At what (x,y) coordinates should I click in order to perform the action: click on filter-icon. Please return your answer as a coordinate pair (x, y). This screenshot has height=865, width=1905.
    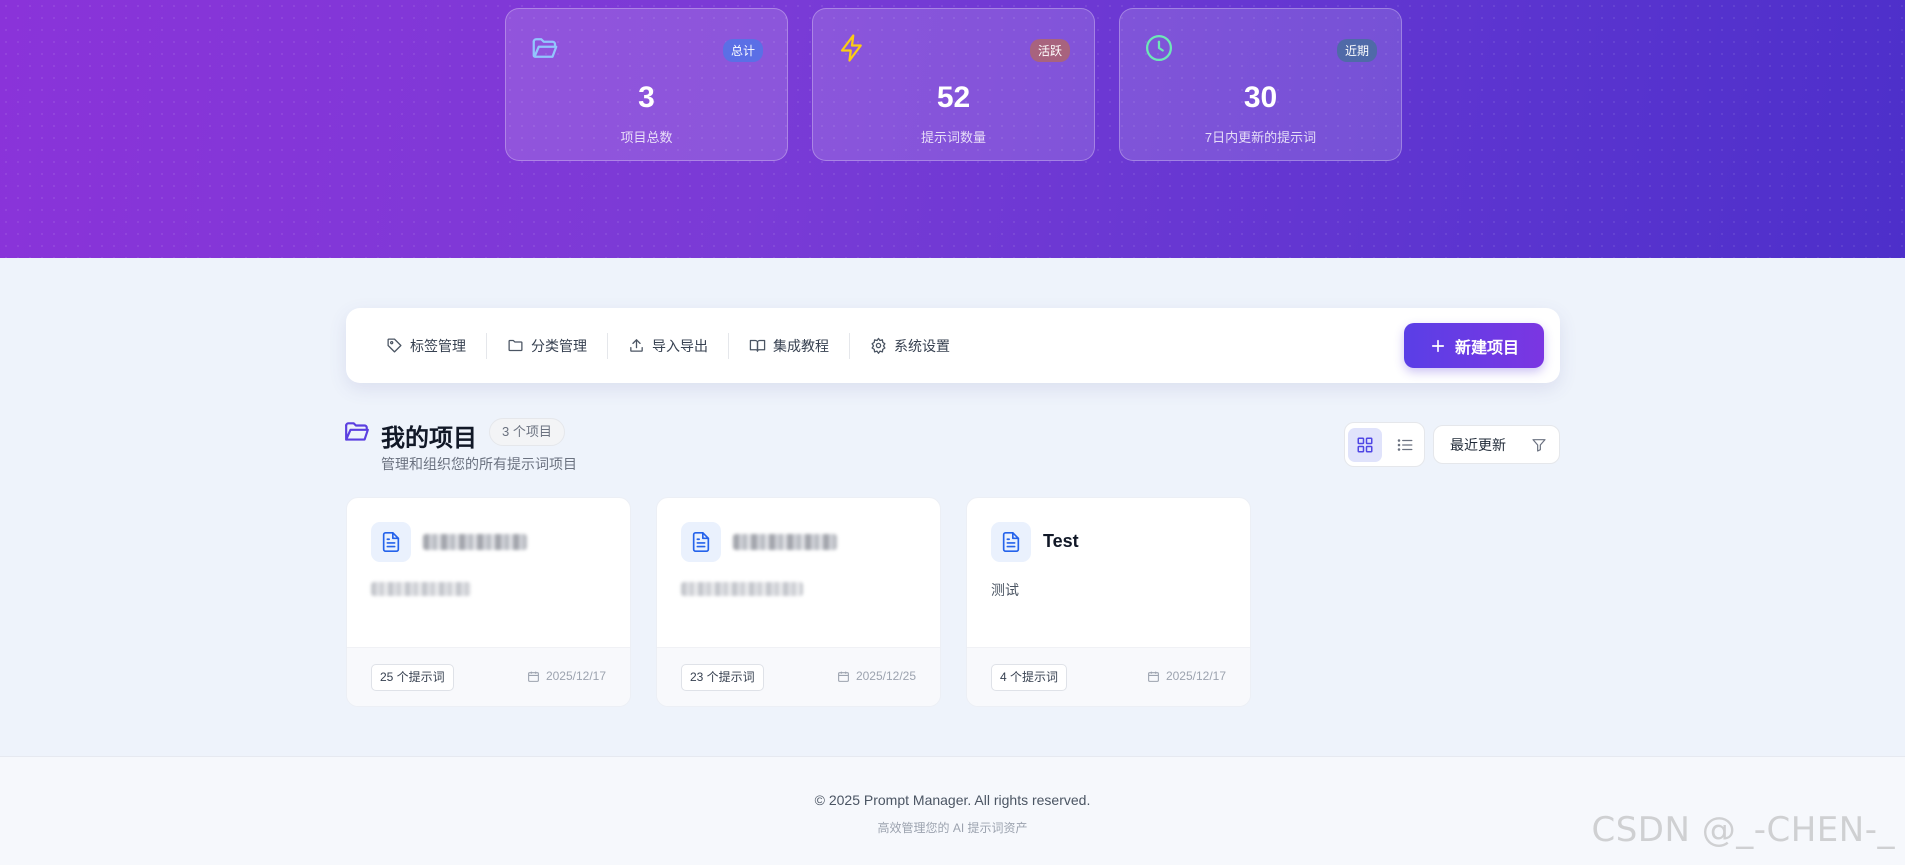
    Looking at the image, I should click on (1539, 445).